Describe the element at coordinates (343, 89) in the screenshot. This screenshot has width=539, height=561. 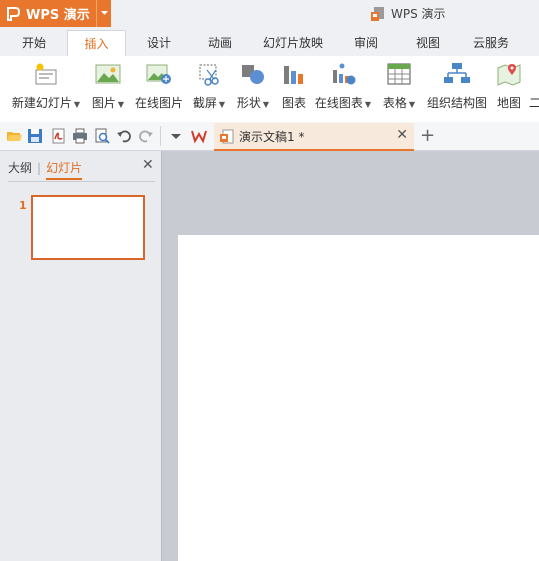
I see `online-chart-button: 在线图表 ▼` at that location.